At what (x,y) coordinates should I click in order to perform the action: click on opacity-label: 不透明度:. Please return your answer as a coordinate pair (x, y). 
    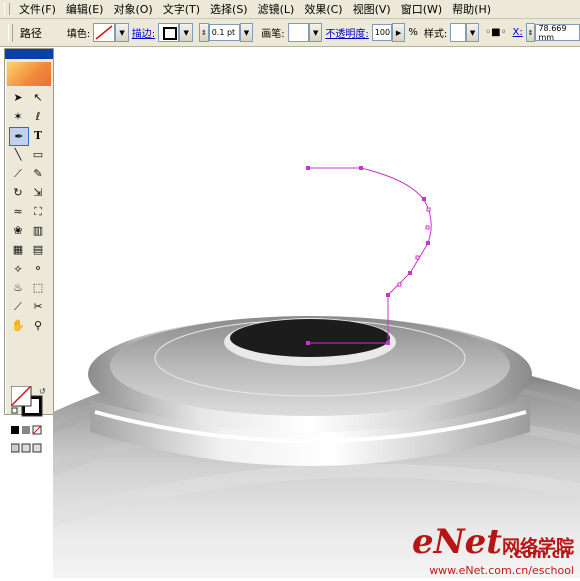
    Looking at the image, I should click on (346, 32).